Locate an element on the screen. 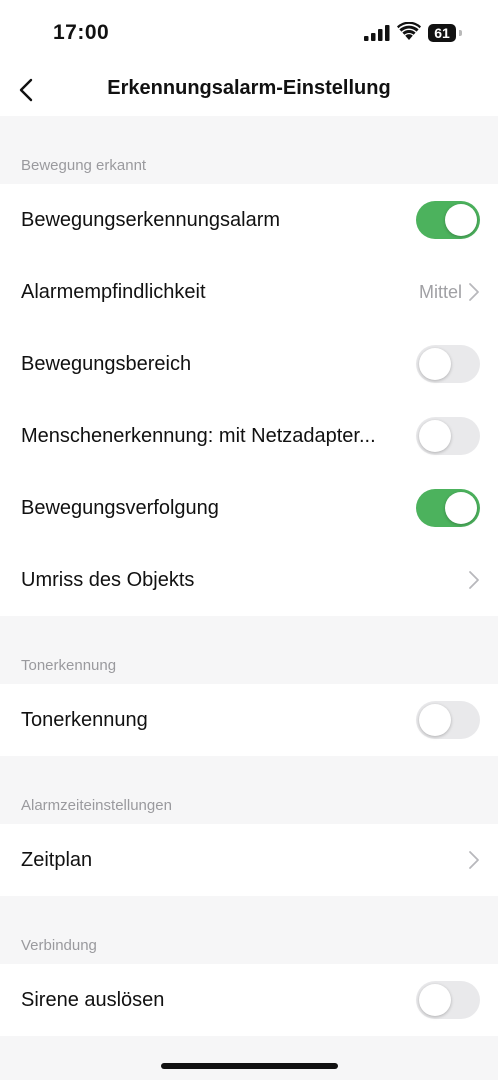 The width and height of the screenshot is (498, 1080). section-connection: Sirene auslösen is located at coordinates (249, 1000).